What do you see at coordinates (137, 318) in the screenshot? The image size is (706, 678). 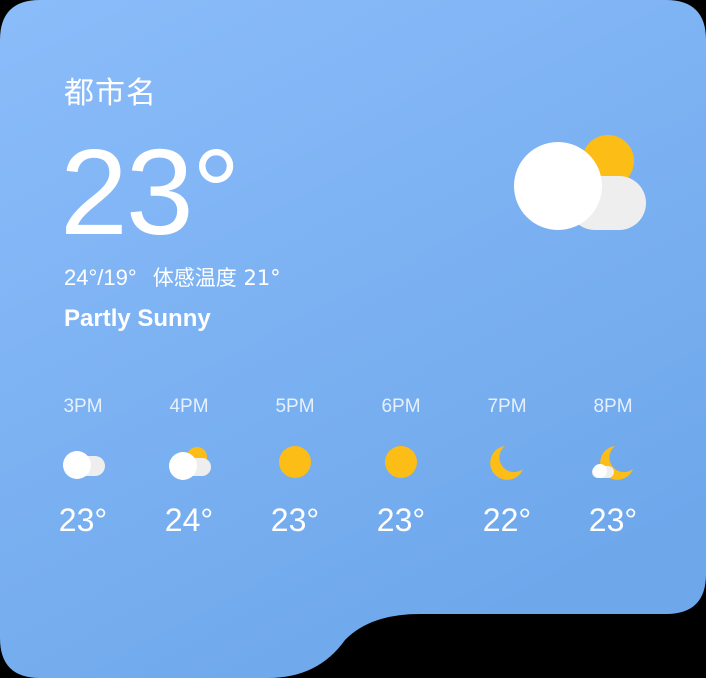 I see `weather-condition: Partly Sunny` at bounding box center [137, 318].